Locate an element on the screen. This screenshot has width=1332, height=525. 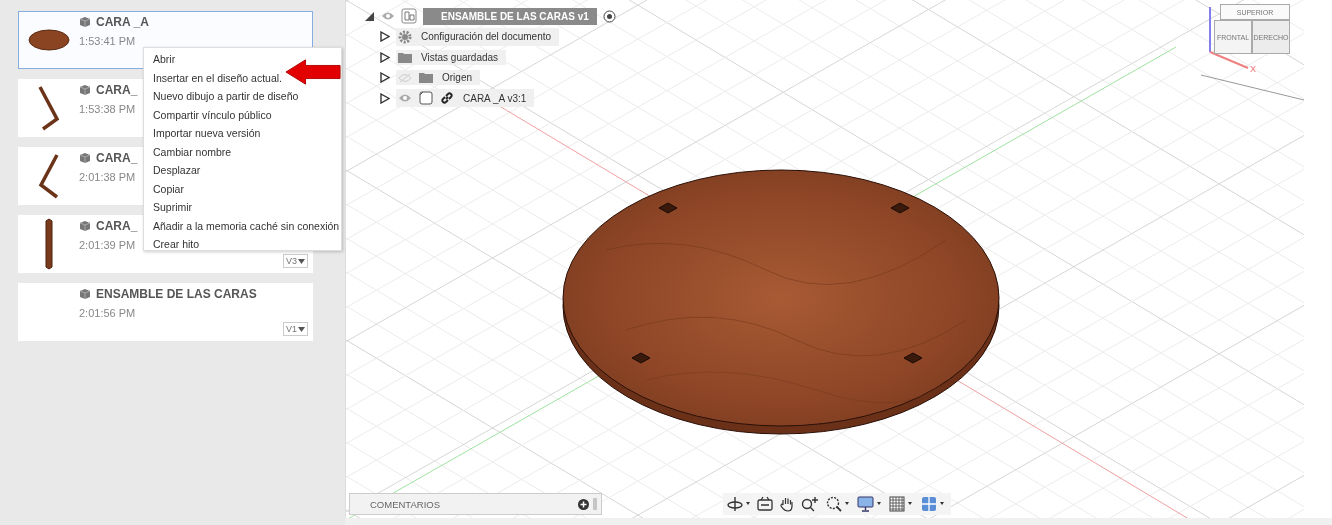
axis-label: X is located at coordinates (1253, 69).